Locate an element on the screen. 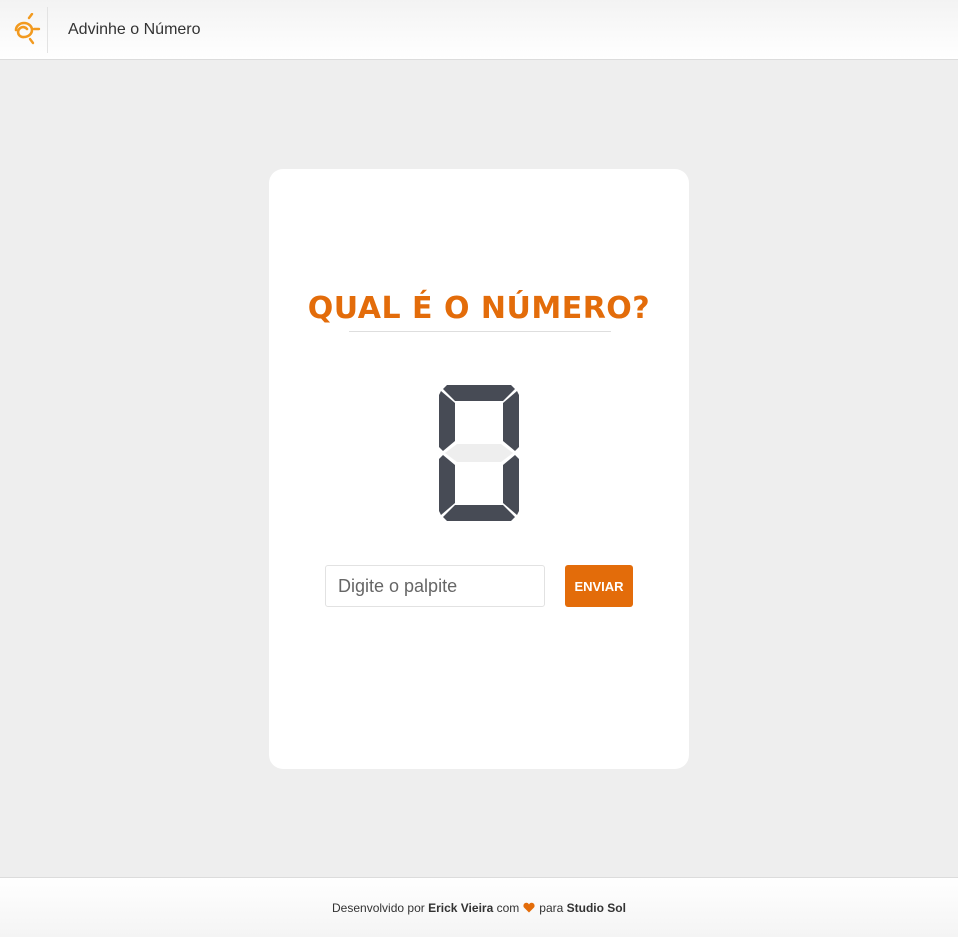 The image size is (958, 937). segment-e is located at coordinates (447, 485).